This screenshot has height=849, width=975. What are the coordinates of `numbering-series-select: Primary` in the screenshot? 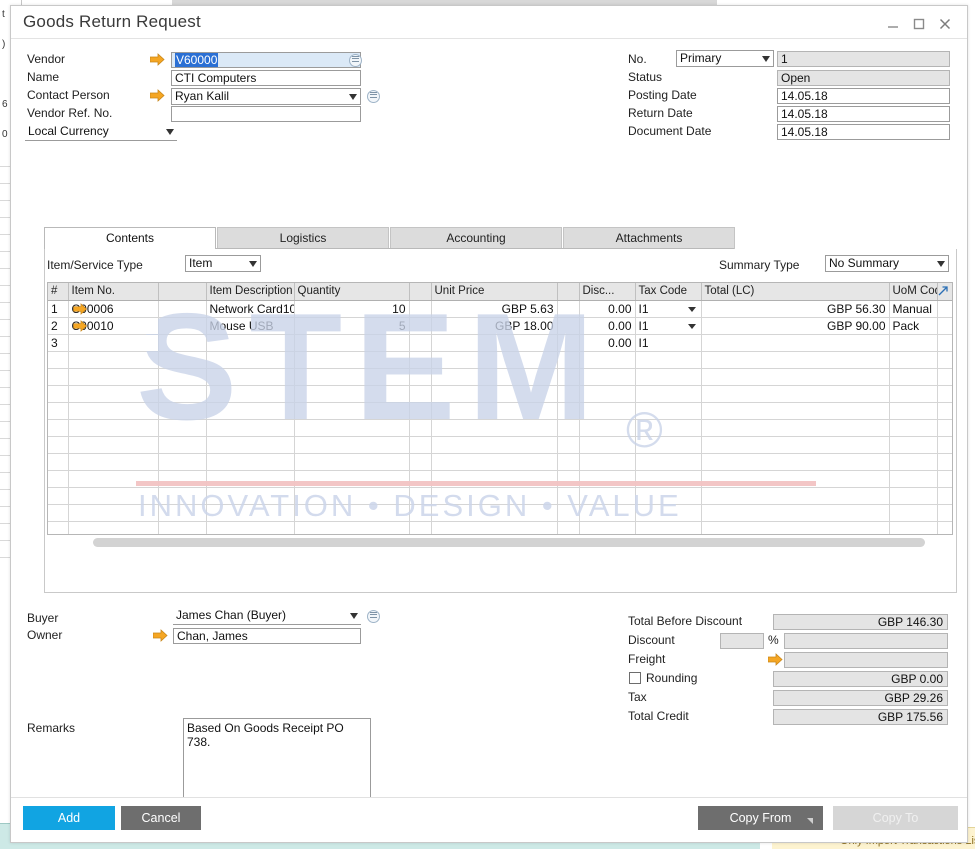 It's located at (725, 58).